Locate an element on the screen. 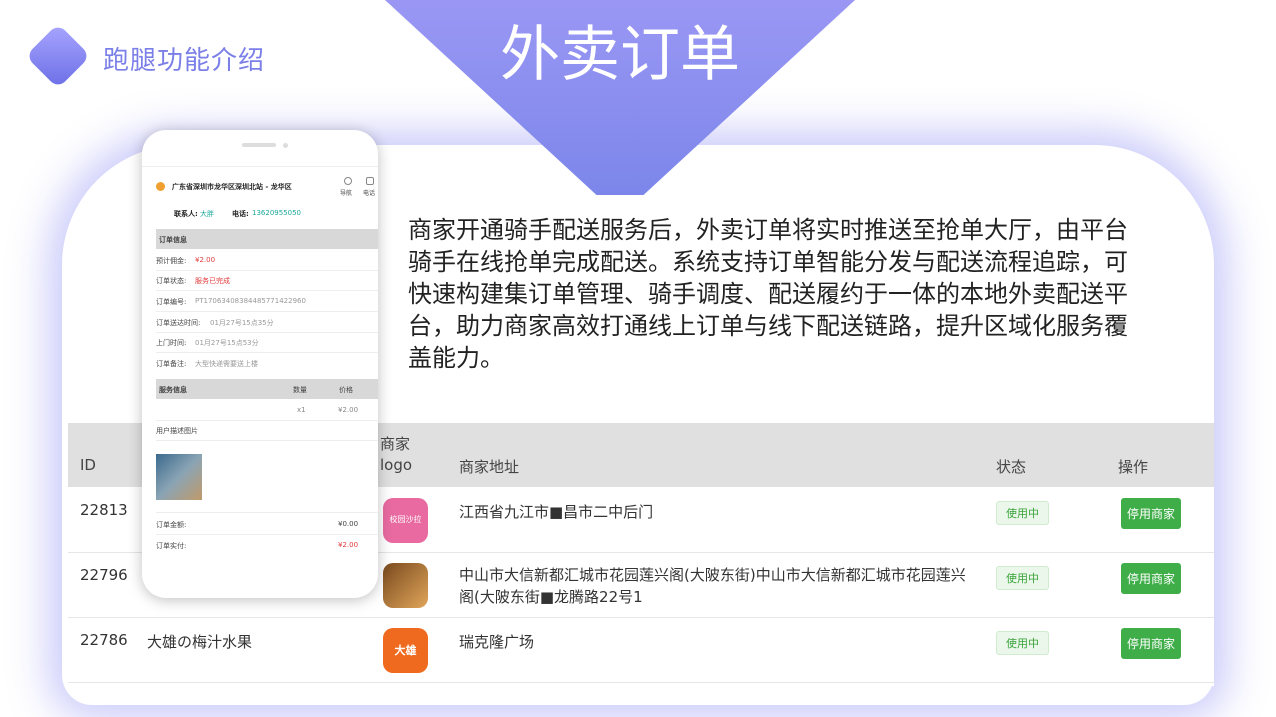  phone-icon is located at coordinates (370, 181).